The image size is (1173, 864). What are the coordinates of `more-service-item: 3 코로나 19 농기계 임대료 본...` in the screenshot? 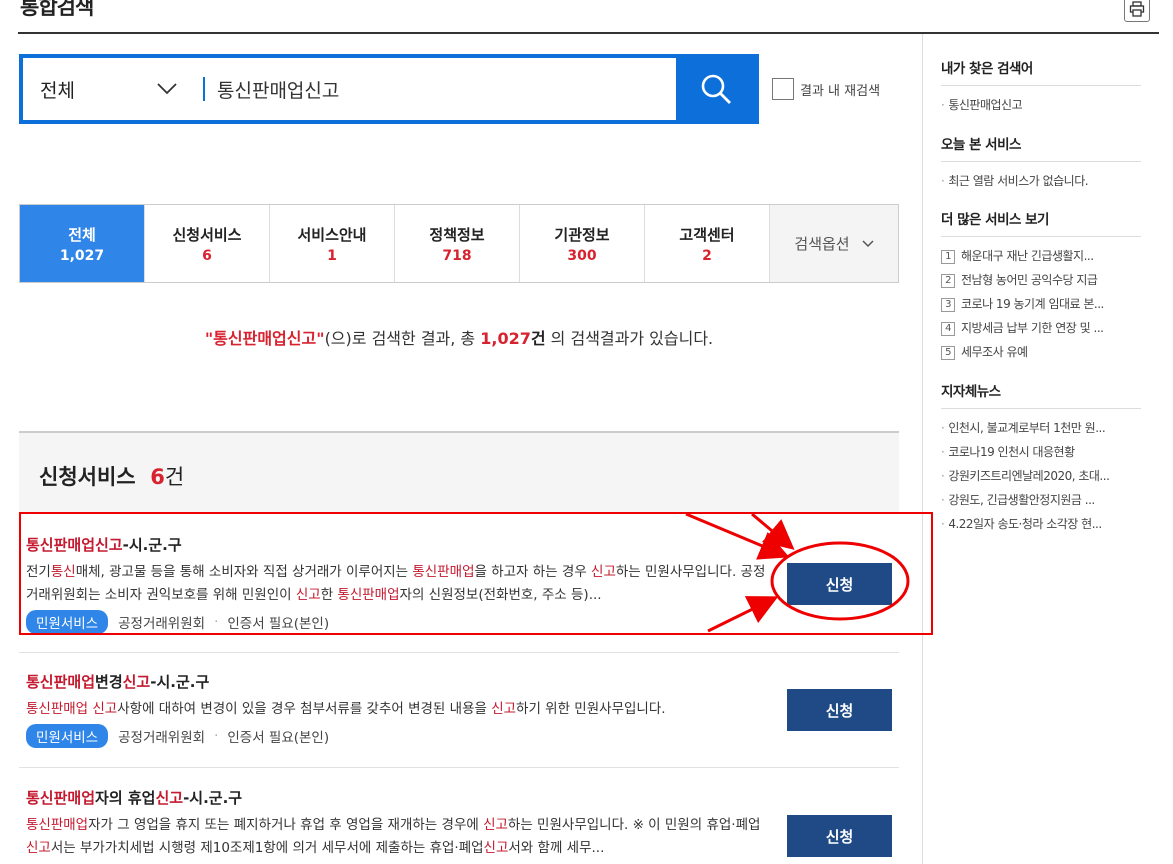 It's located at (1041, 304).